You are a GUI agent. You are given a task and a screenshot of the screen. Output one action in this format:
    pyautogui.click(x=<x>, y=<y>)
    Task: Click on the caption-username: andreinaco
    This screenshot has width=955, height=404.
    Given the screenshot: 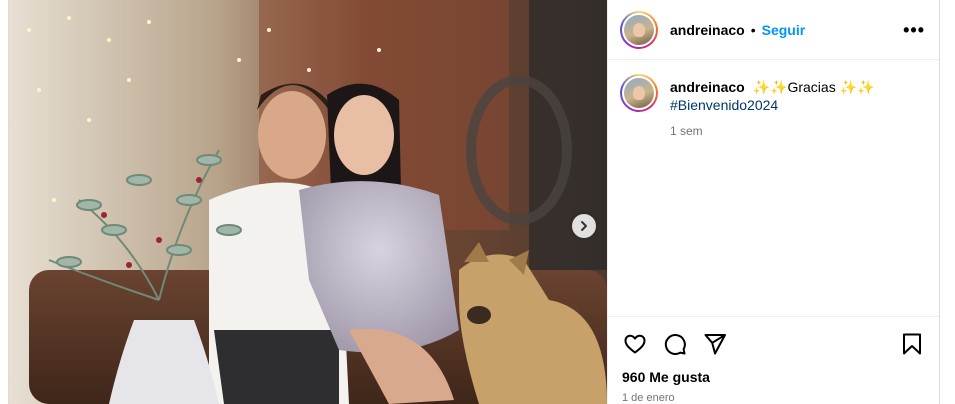 What is the action you would take?
    pyautogui.click(x=707, y=87)
    